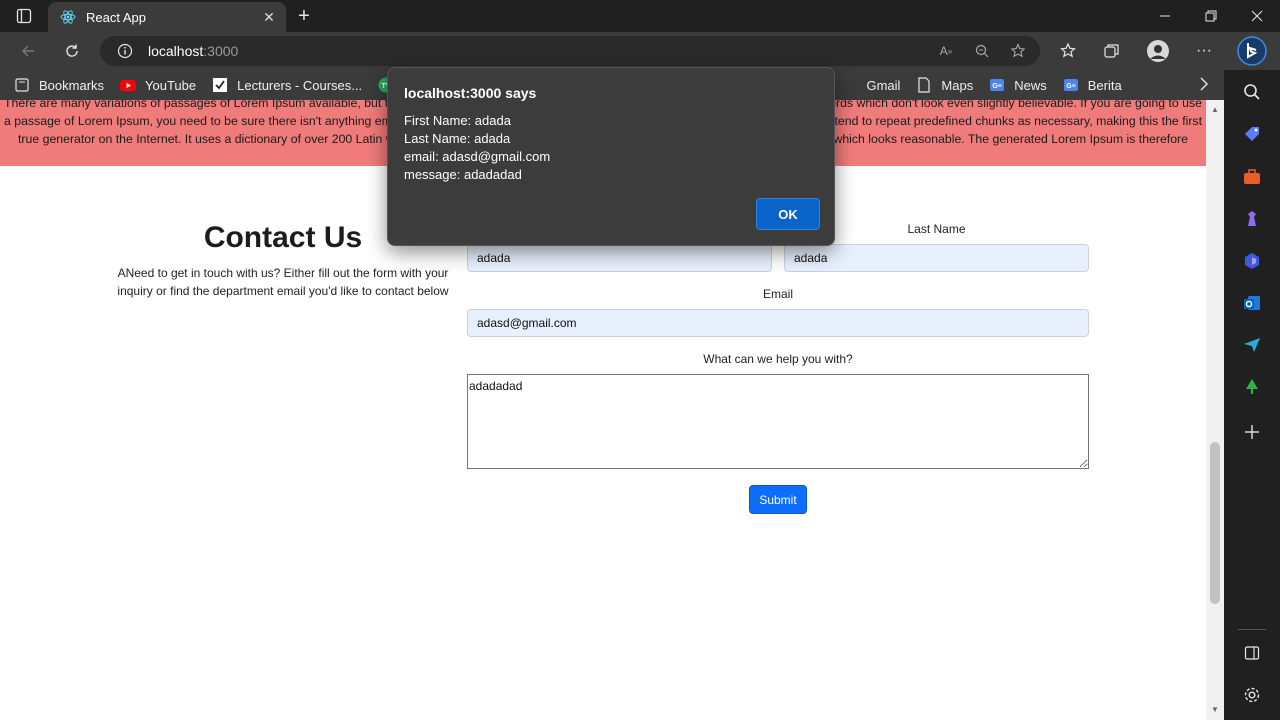 This screenshot has width=1280, height=720. Describe the element at coordinates (269, 17) in the screenshot. I see `close-tab-icon: ✕` at that location.